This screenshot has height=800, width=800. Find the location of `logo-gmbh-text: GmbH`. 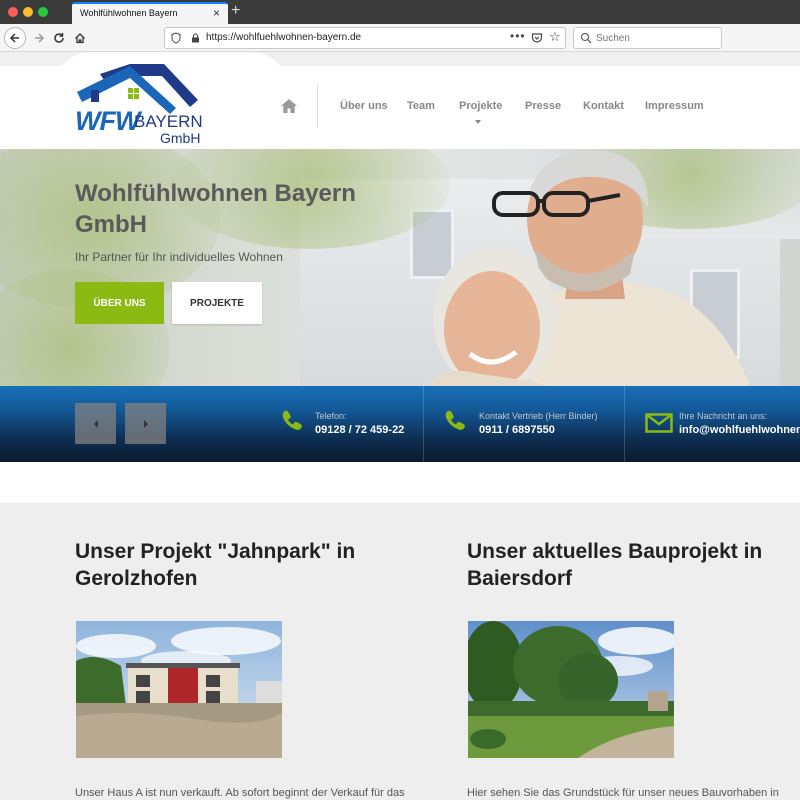

logo-gmbh-text: GmbH is located at coordinates (180, 138).